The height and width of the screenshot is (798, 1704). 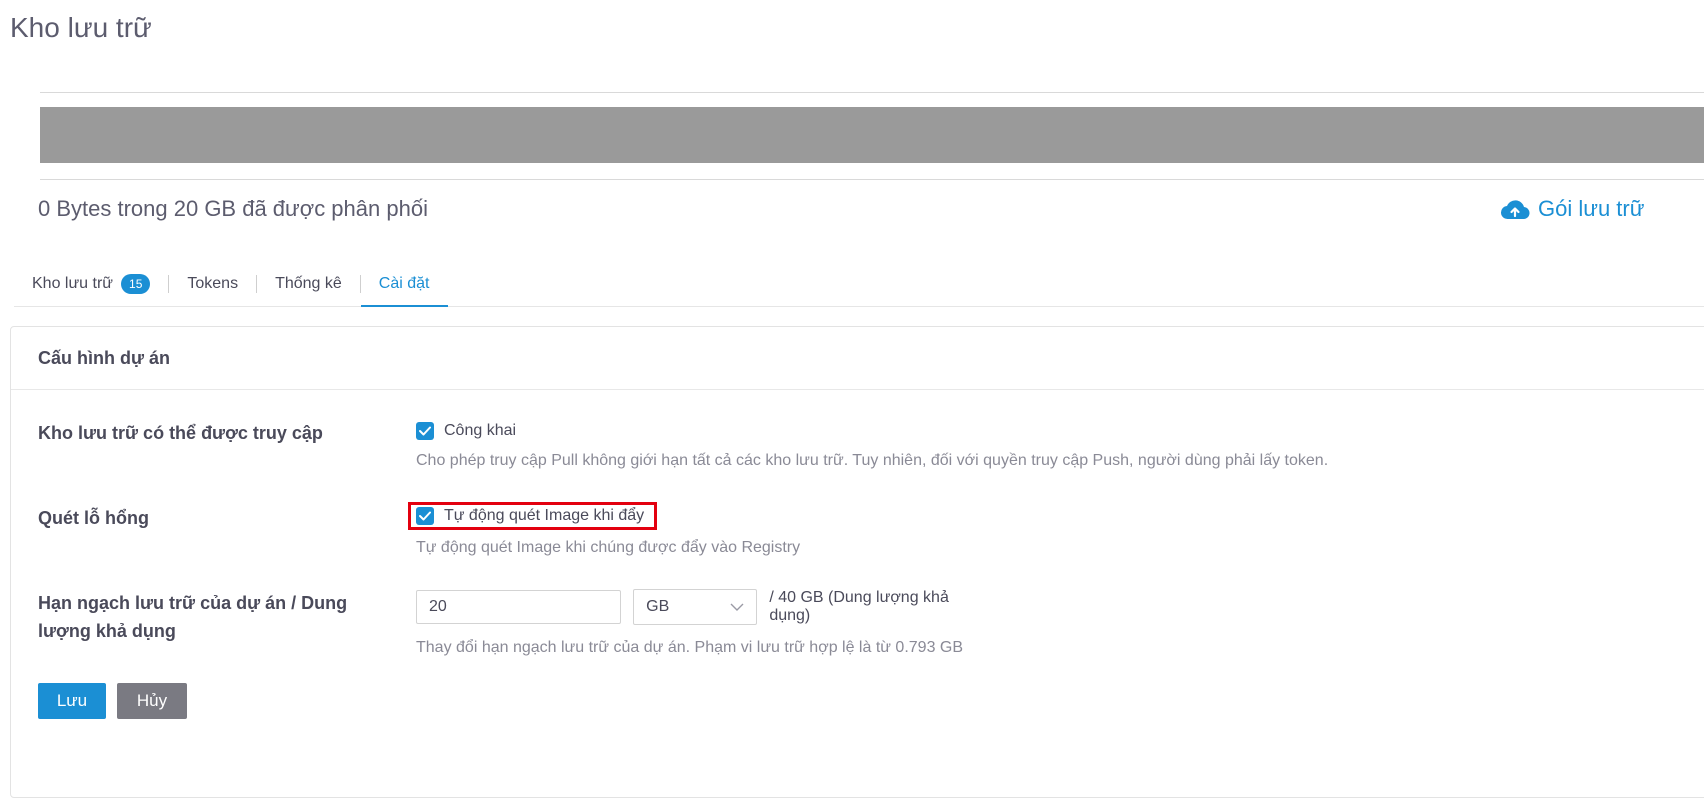 What do you see at coordinates (152, 701) in the screenshot?
I see `cancel-button: Hủy` at bounding box center [152, 701].